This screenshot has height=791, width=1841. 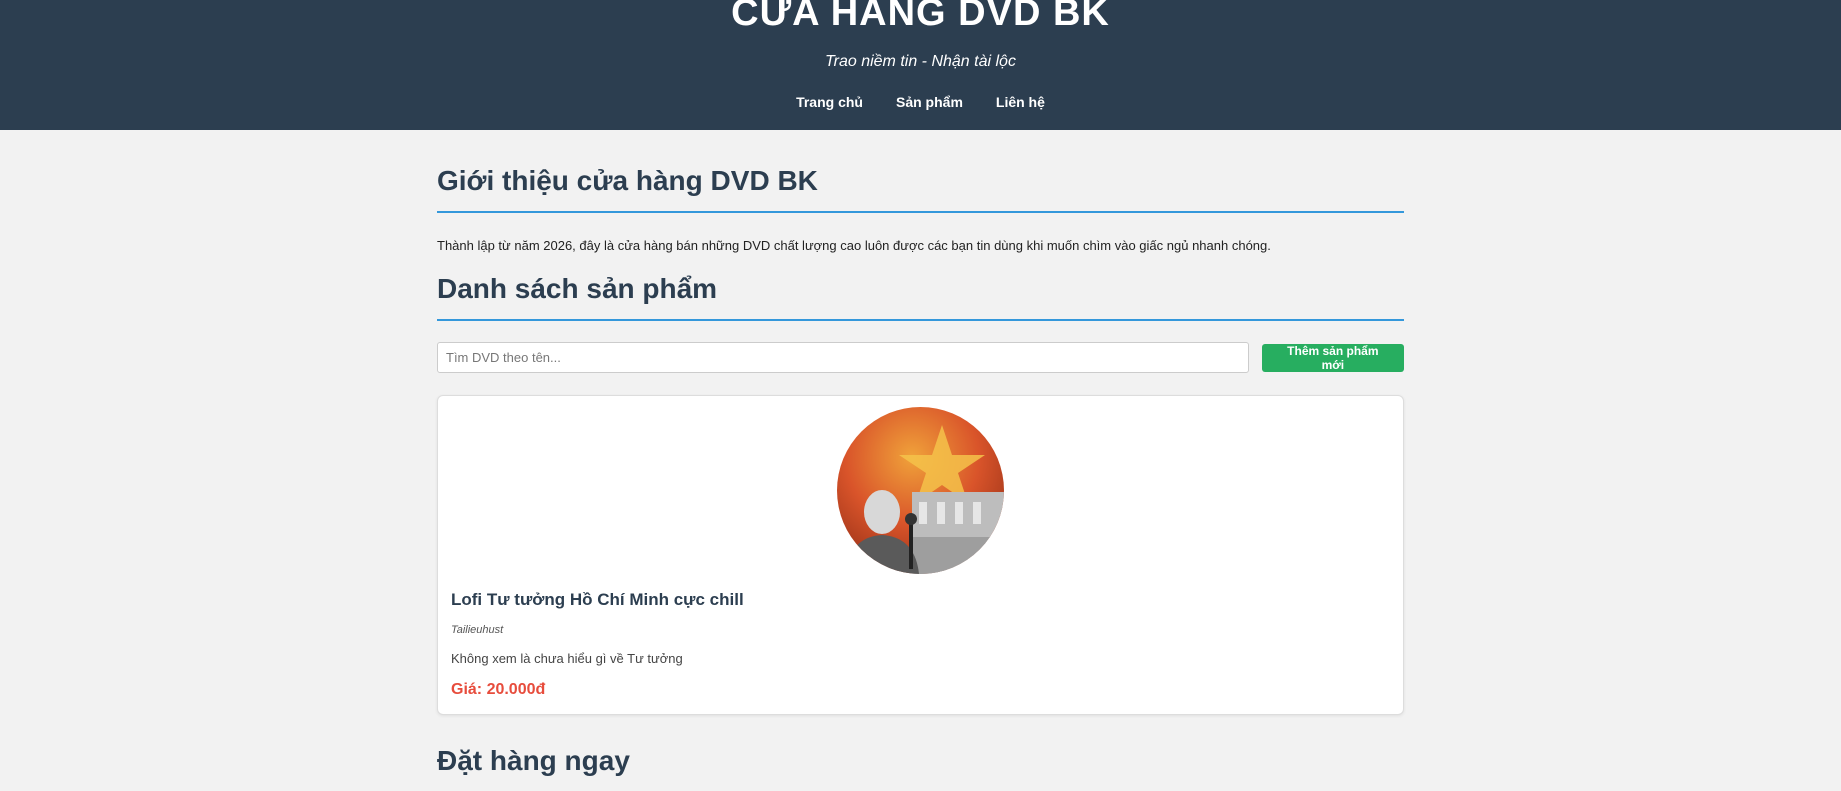 What do you see at coordinates (920, 171) in the screenshot?
I see `intro-title: Giới thiệu cửa hàng DVD BK` at bounding box center [920, 171].